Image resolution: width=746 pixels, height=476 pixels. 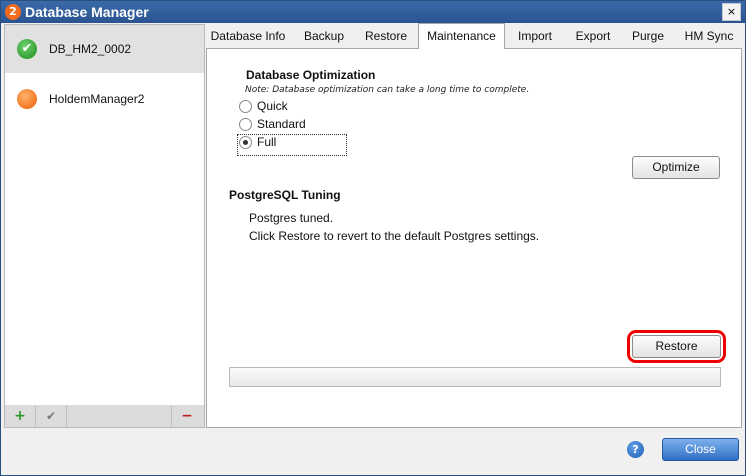 What do you see at coordinates (593, 36) in the screenshot?
I see `tab-export: Export` at bounding box center [593, 36].